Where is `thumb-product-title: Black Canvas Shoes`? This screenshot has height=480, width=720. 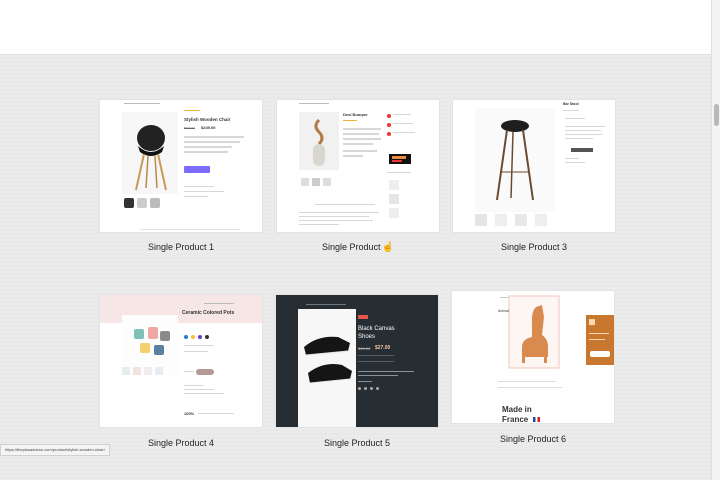
thumb-product-title: Black Canvas Shoes is located at coordinates (376, 333).